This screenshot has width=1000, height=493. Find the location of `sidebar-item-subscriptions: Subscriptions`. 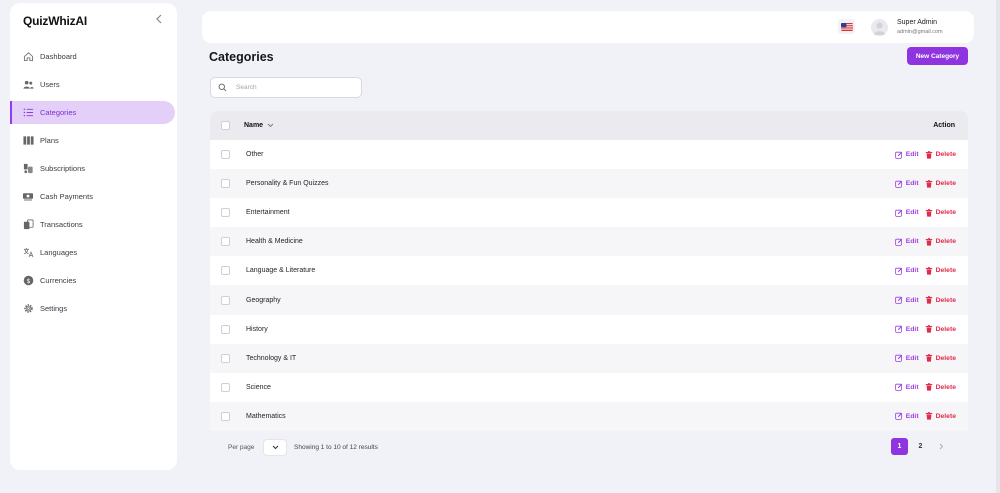

sidebar-item-subscriptions: Subscriptions is located at coordinates (93, 168).